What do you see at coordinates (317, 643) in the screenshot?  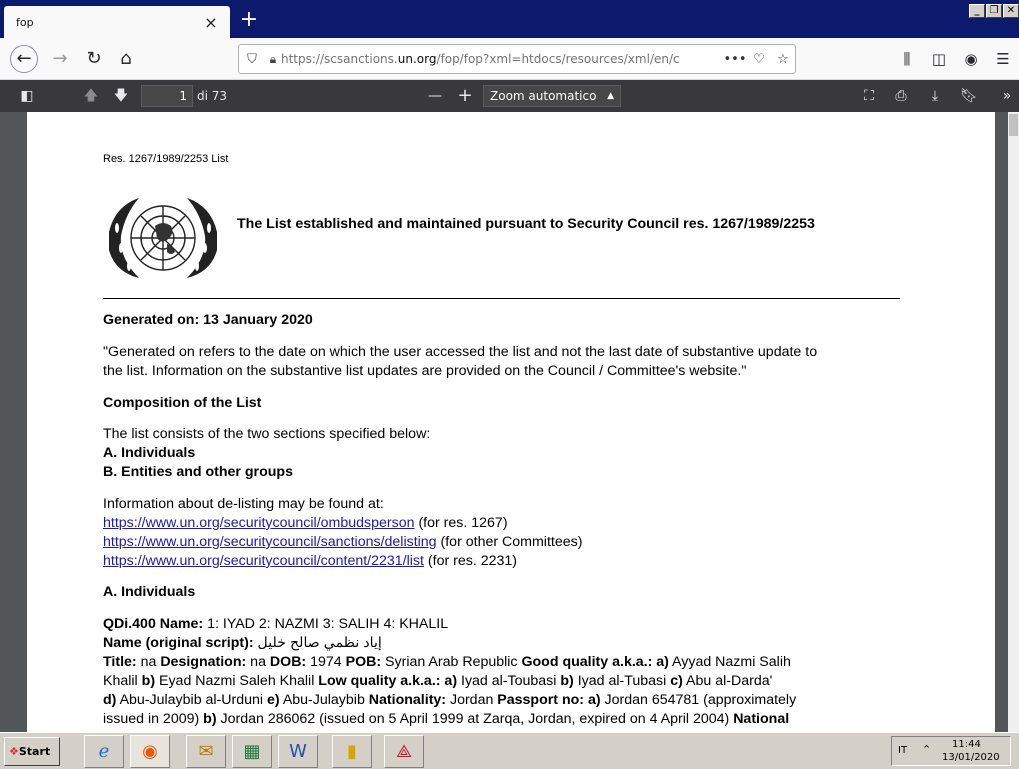 I see `field-value: إياد نظمي صالح خليل` at bounding box center [317, 643].